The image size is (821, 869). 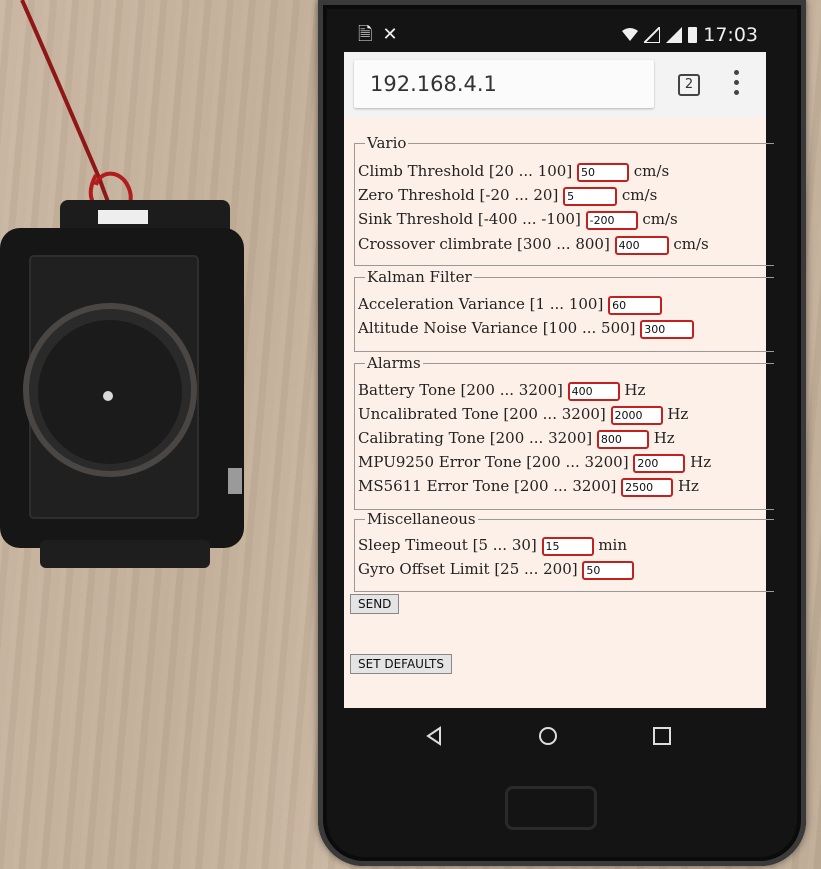 I want to click on ms5611-error-tone-row: MS5611 Error Tone [200 ... 3200] Hz, so click(x=528, y=487).